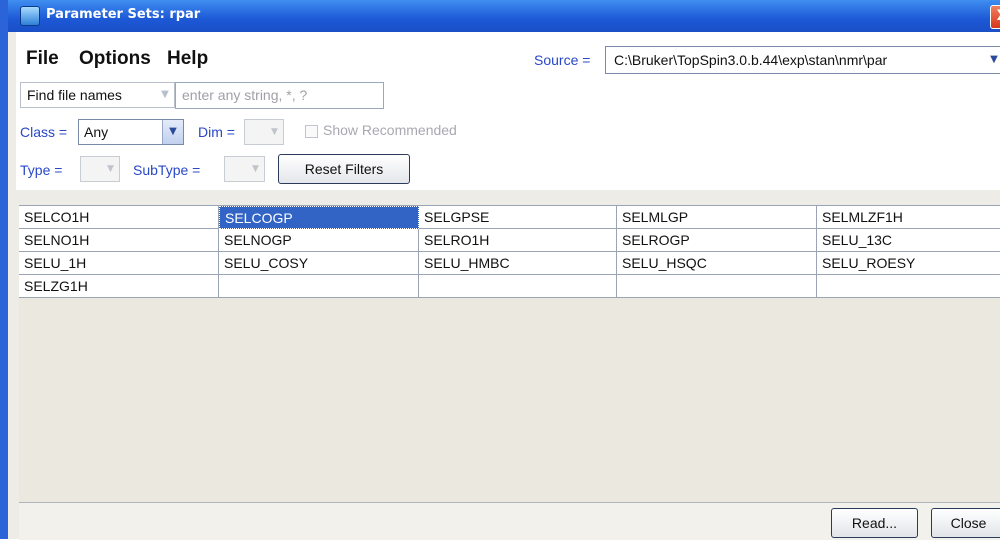 Image resolution: width=1000 pixels, height=540 pixels. Describe the element at coordinates (245, 95) in the screenshot. I see `find-input-placeholder: enter any string, *, ?` at that location.